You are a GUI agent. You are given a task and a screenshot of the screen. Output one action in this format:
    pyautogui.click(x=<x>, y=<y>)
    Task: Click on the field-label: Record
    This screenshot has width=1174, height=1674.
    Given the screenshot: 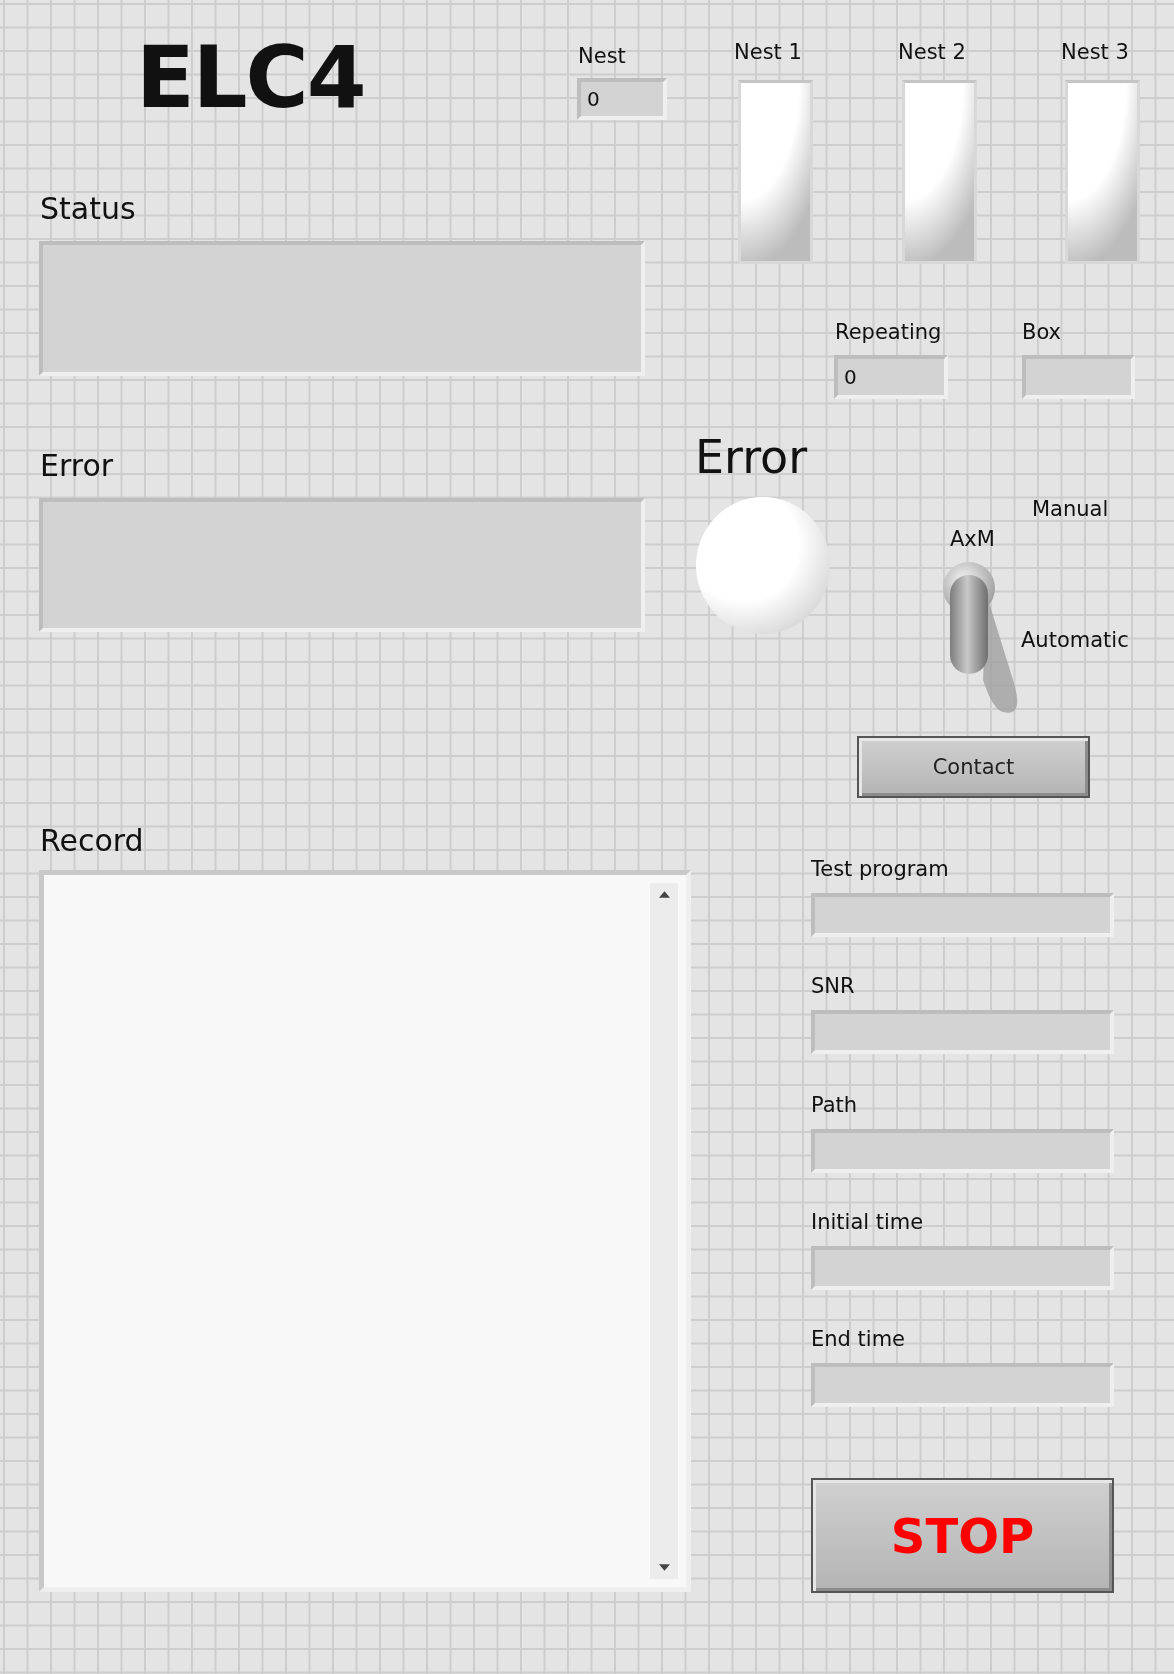 What is the action you would take?
    pyautogui.click(x=92, y=841)
    